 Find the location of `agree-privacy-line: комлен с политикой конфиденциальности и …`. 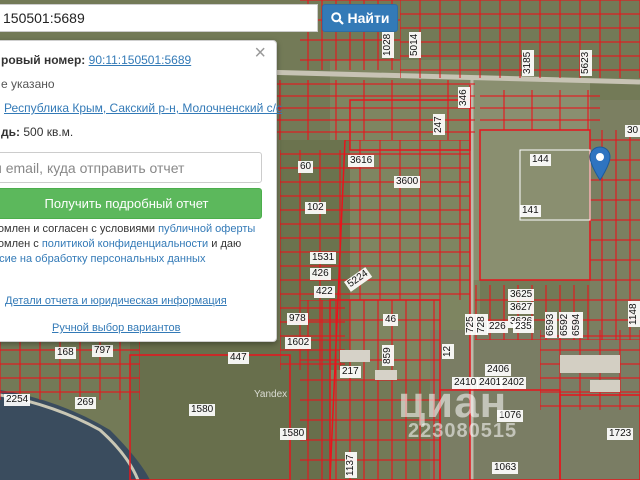

agree-privacy-line: комлен с политикой конфиденциальности и … is located at coordinates (120, 244).